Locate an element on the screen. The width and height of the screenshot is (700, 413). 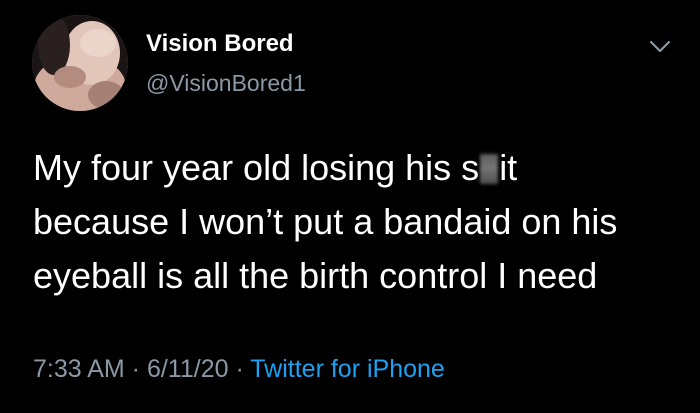
tweet-meta: 7:33 AM · 6/11/20 · Twitter for iPhone is located at coordinates (239, 369).